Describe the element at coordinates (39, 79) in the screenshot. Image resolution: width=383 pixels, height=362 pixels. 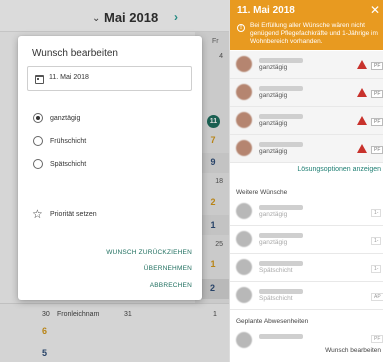
I see `calendar-icon` at that location.